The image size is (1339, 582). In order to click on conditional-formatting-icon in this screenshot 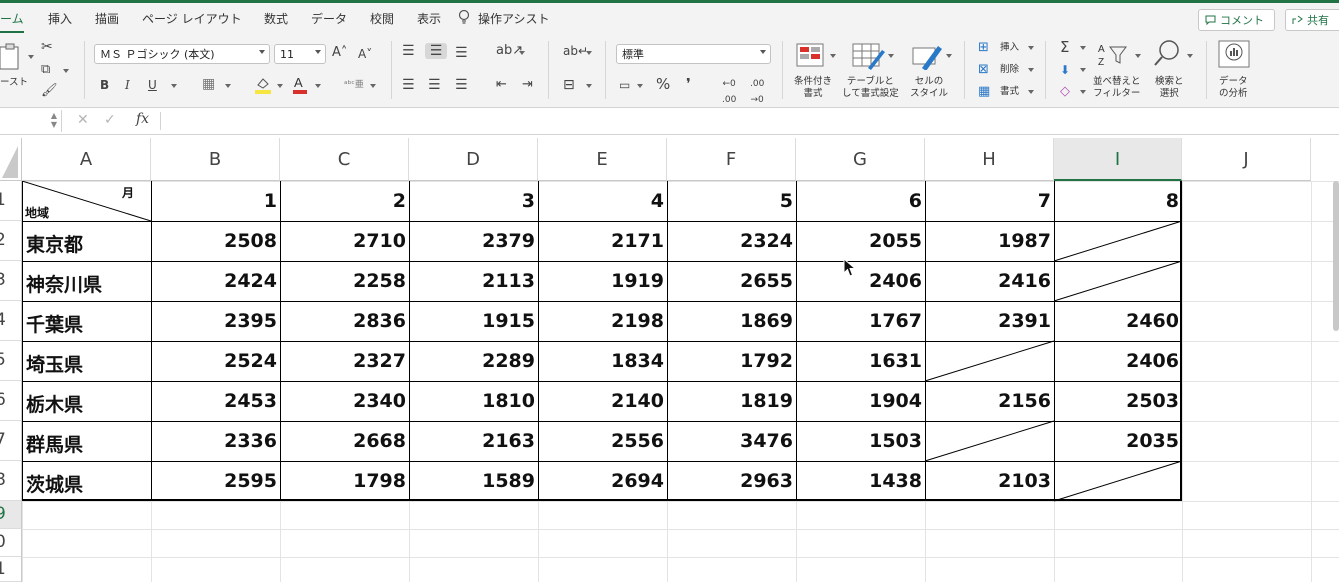, I will do `click(812, 56)`.